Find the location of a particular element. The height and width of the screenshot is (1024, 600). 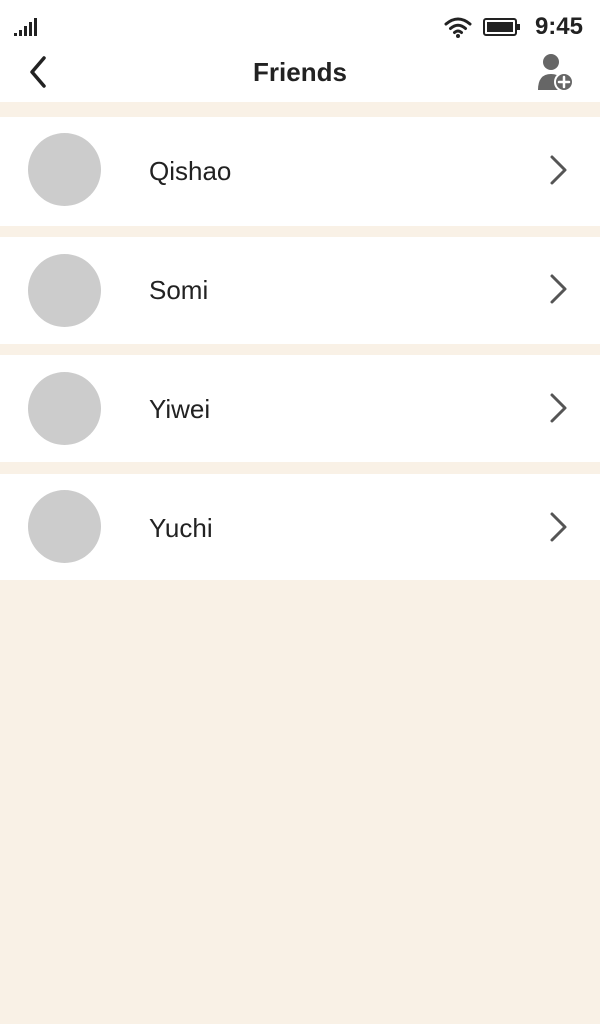

header: Friends is located at coordinates (300, 75).